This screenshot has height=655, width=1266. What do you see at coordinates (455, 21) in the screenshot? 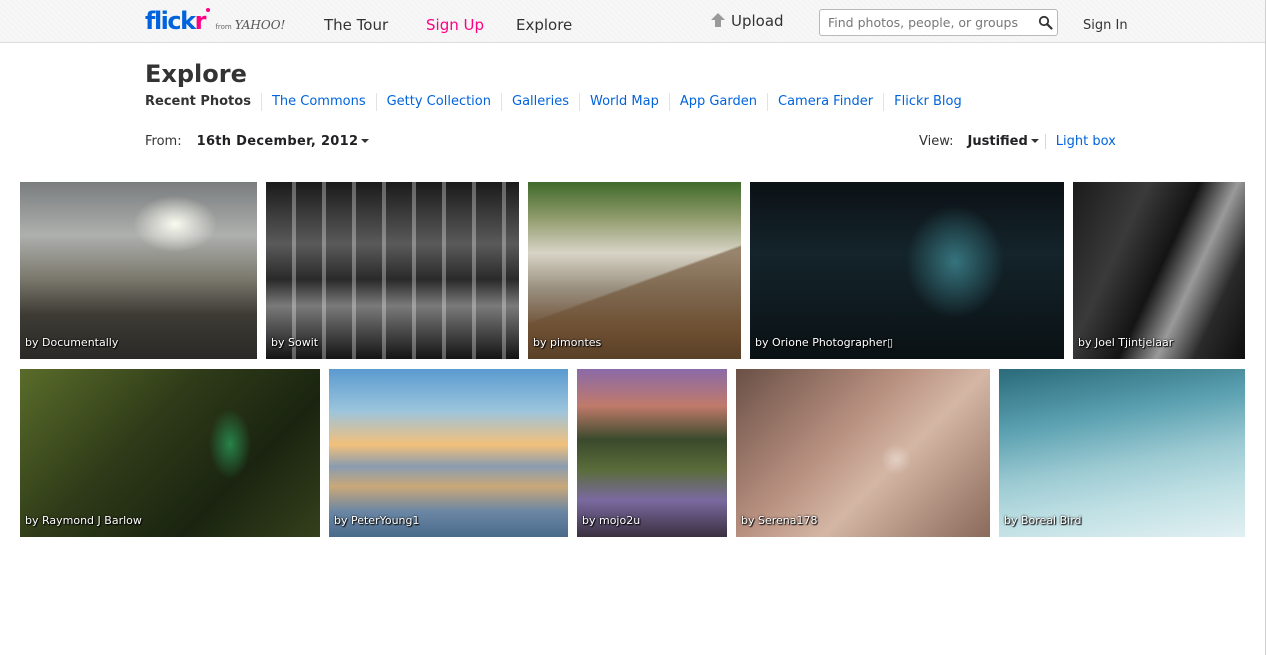
I see `nav-sign-up: Sign Up` at bounding box center [455, 21].